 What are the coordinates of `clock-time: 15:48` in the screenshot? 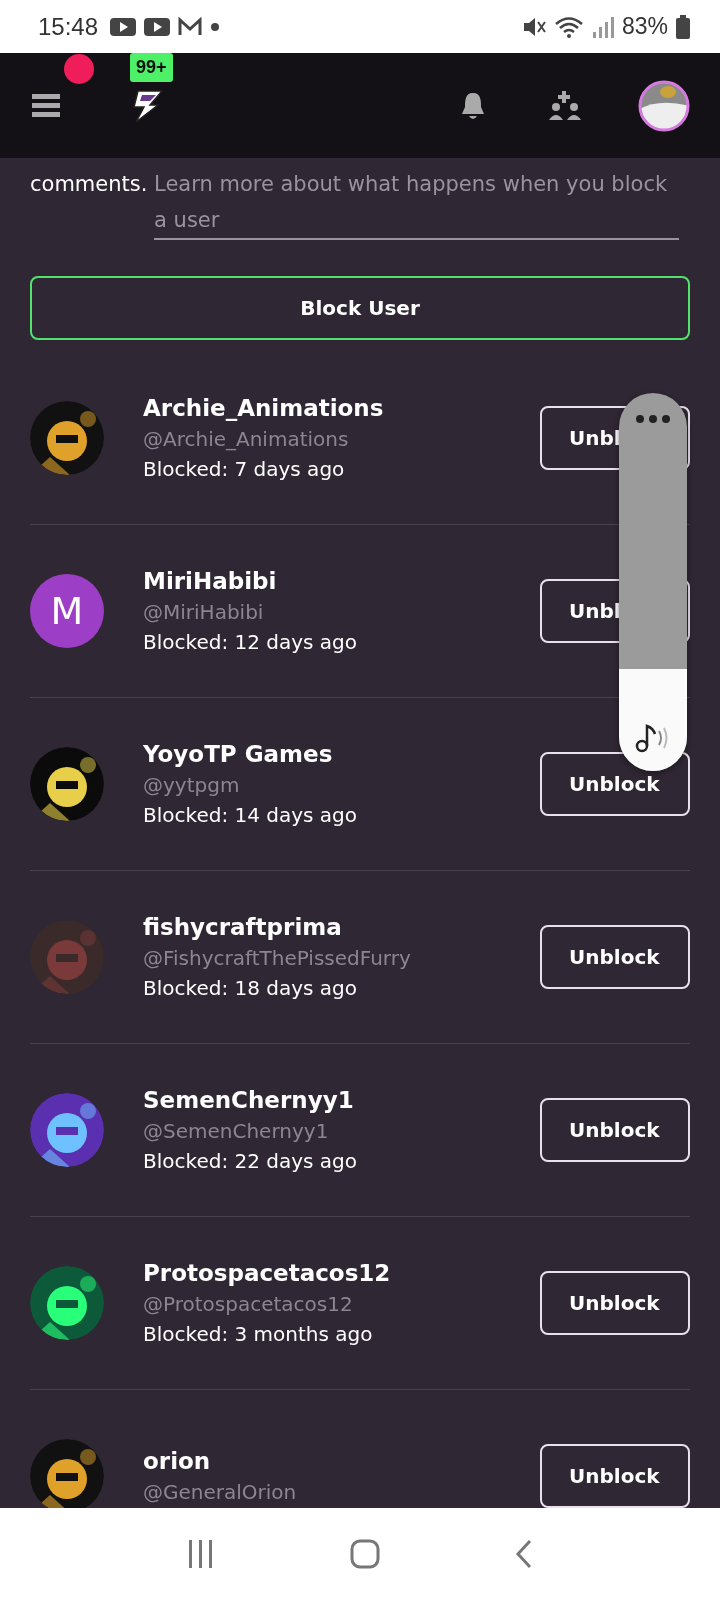 It's located at (68, 26).